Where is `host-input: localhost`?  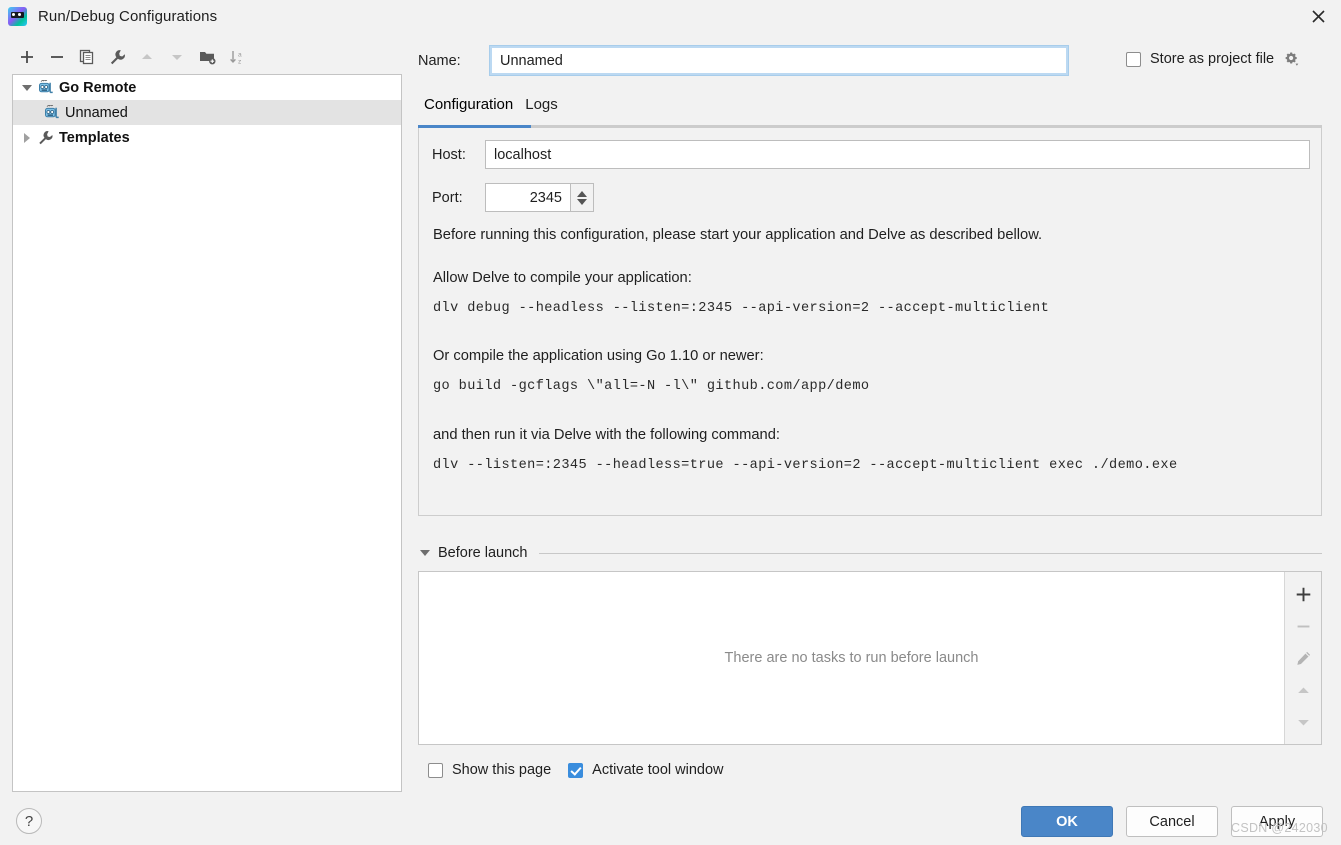 host-input: localhost is located at coordinates (897, 154).